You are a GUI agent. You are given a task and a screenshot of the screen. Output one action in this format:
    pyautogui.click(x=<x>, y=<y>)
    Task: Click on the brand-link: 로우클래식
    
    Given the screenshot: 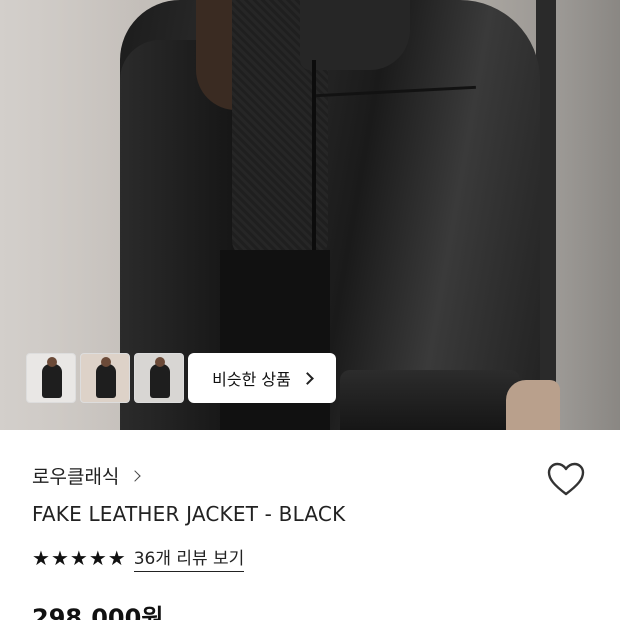 What is the action you would take?
    pyautogui.click(x=87, y=475)
    